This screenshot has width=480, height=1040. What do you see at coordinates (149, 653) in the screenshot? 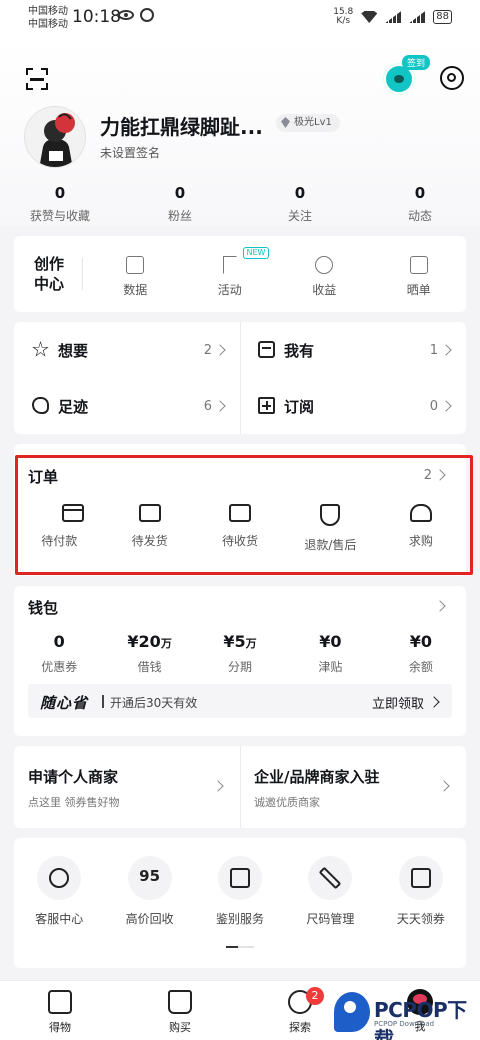
I see `wallet-loan: ¥20万 借钱` at bounding box center [149, 653].